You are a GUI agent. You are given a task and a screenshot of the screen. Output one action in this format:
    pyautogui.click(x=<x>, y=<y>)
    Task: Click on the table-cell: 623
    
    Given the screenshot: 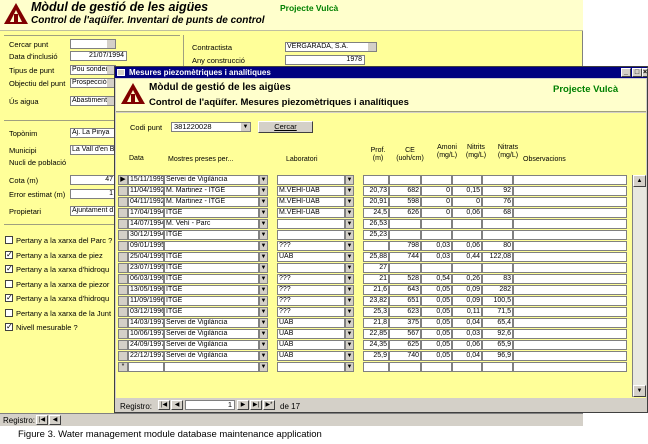 What is the action you would take?
    pyautogui.click(x=405, y=312)
    